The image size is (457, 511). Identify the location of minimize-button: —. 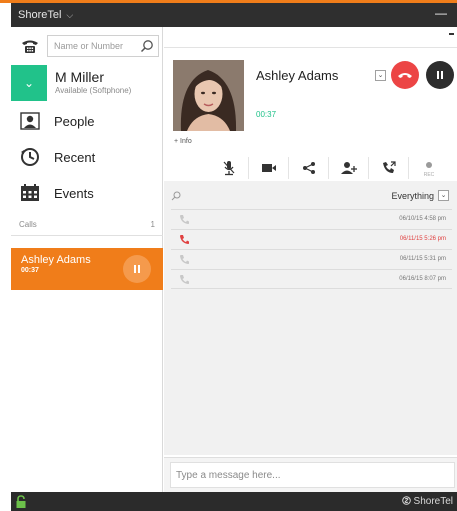
(441, 13).